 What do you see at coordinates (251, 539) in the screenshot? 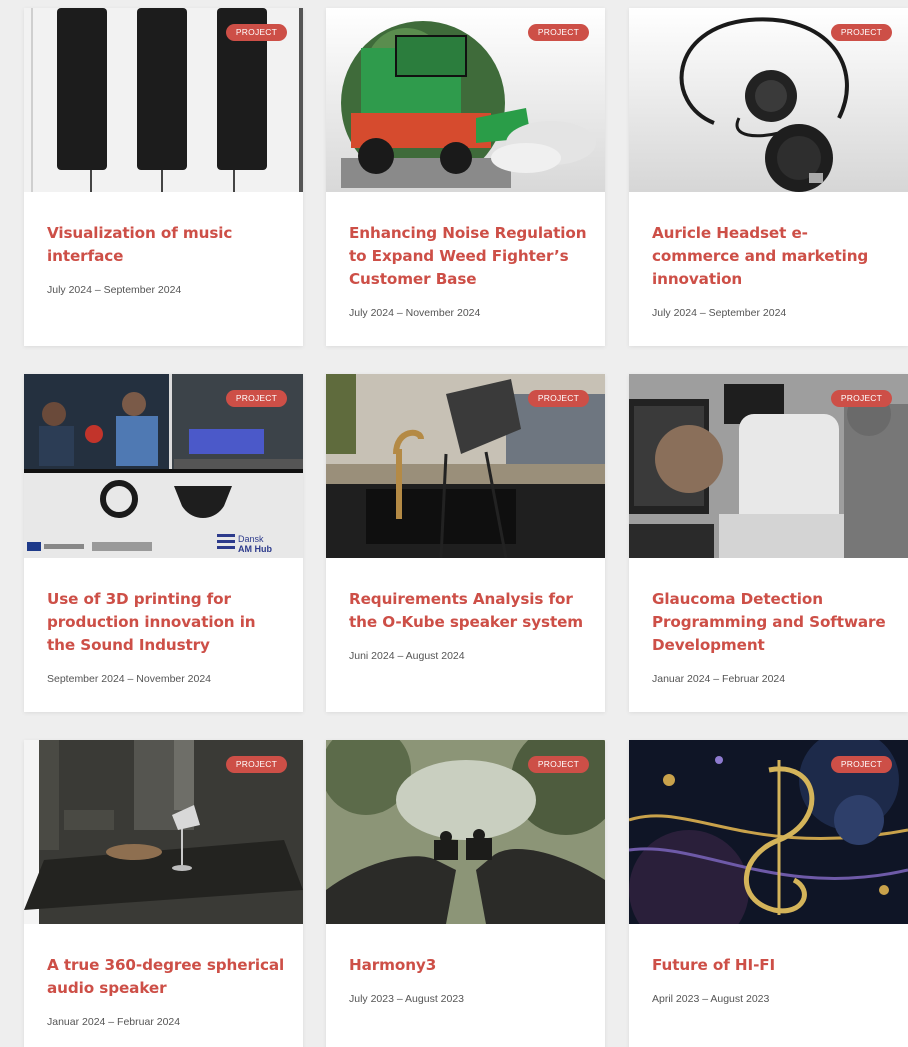
I see `am-hub-logo-text: Dansk` at bounding box center [251, 539].